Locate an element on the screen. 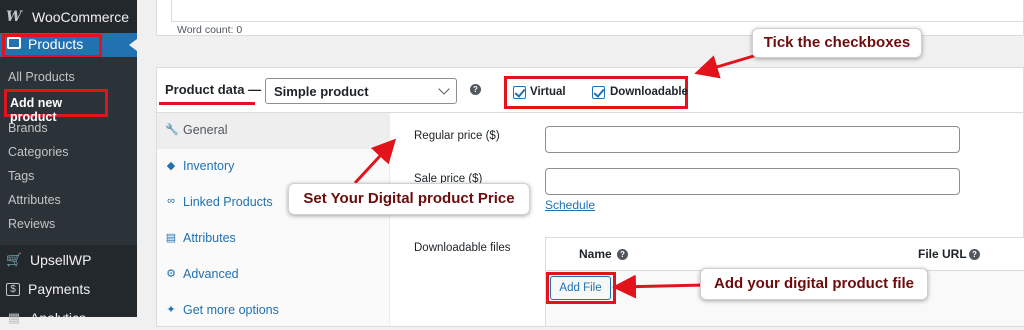 This screenshot has width=1024, height=330. word-count: Word count: 0 is located at coordinates (210, 30).